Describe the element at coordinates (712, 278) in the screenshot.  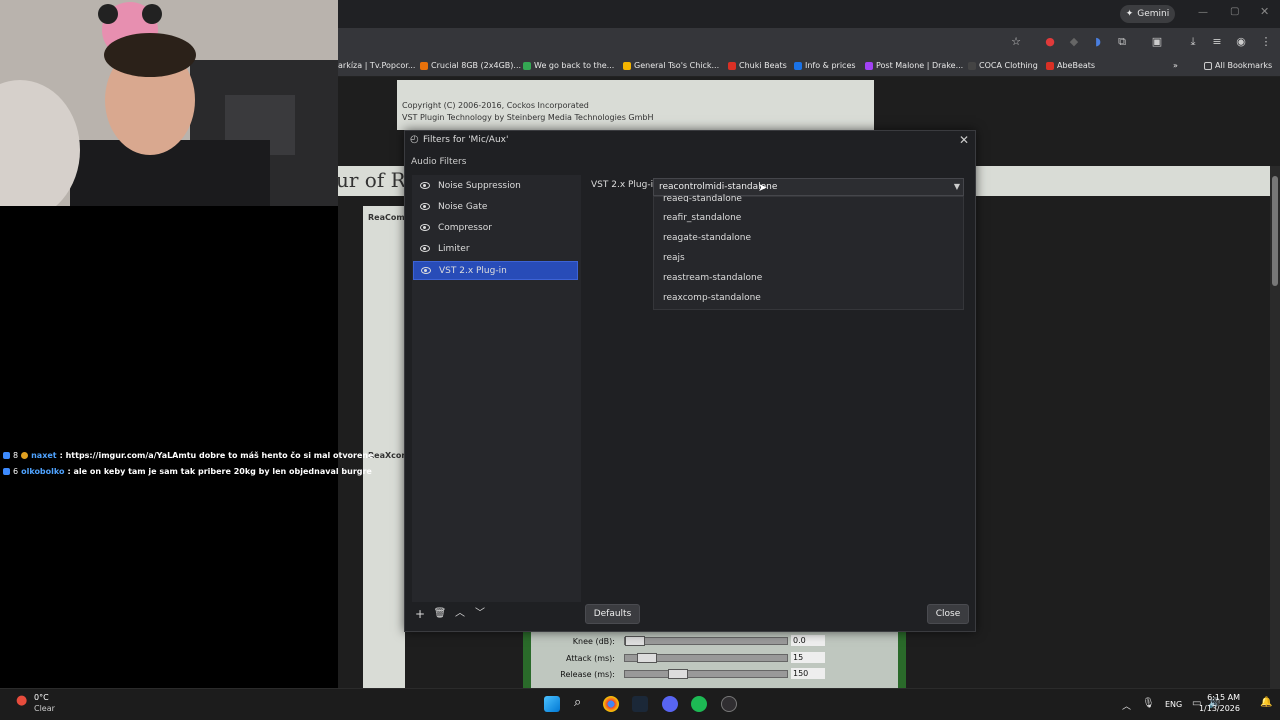
I see `dropdown-option: reastream-standalone` at that location.